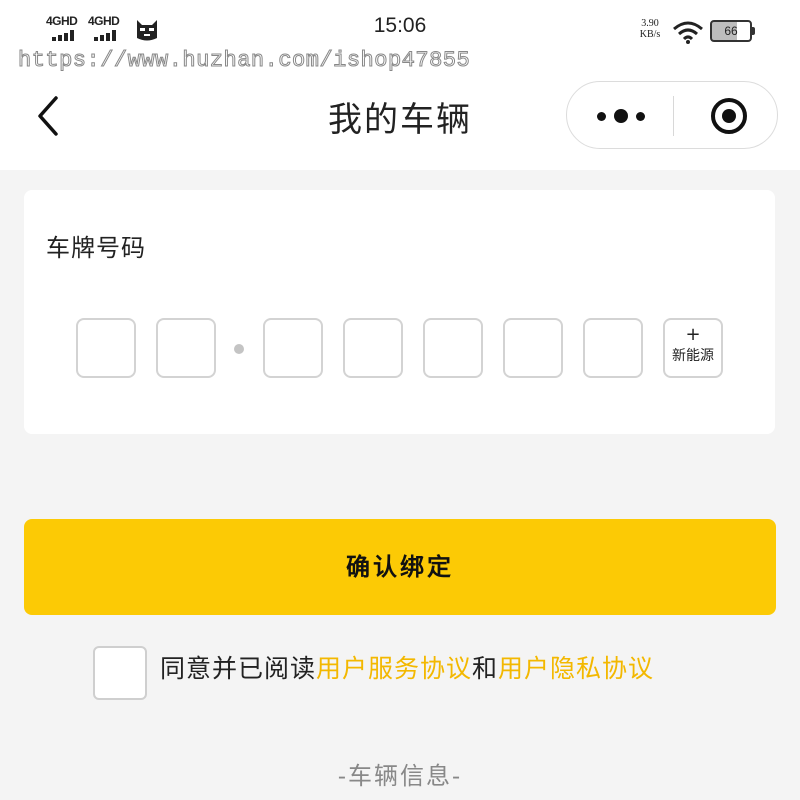  I want to click on agreement-prefix: 同意并已阅读, so click(238, 668).